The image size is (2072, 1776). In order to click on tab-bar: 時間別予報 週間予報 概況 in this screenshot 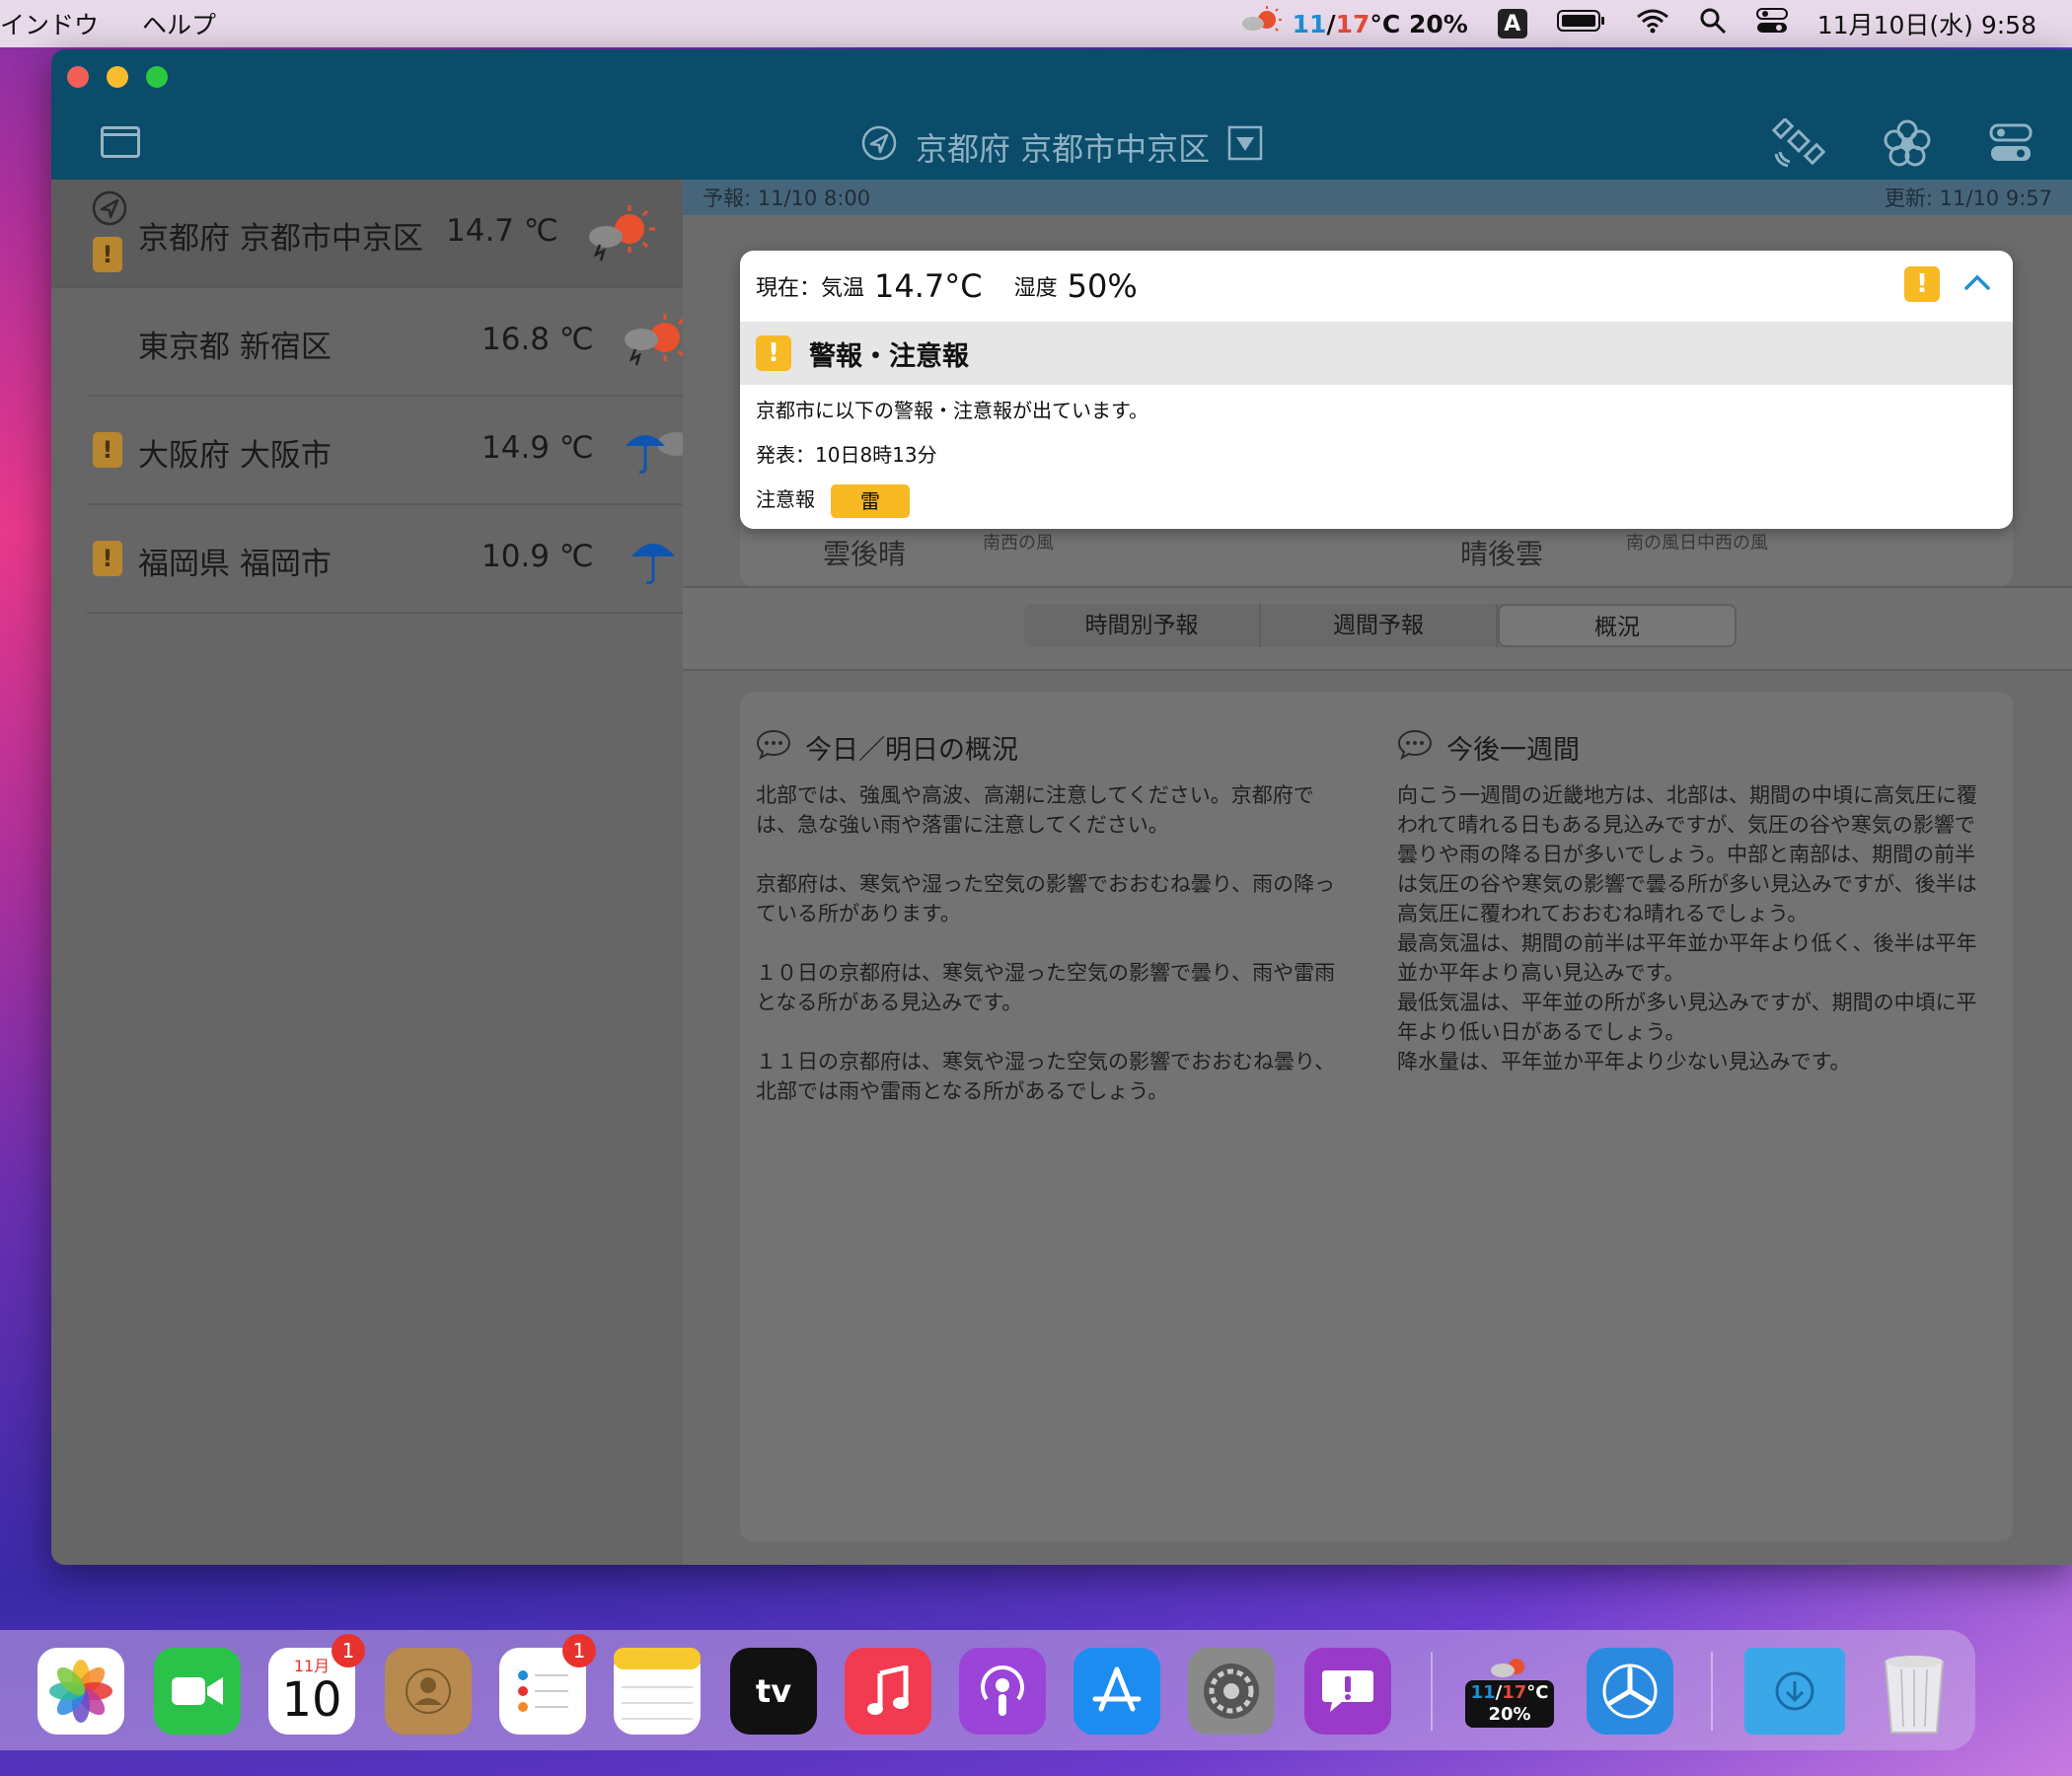, I will do `click(1378, 629)`.